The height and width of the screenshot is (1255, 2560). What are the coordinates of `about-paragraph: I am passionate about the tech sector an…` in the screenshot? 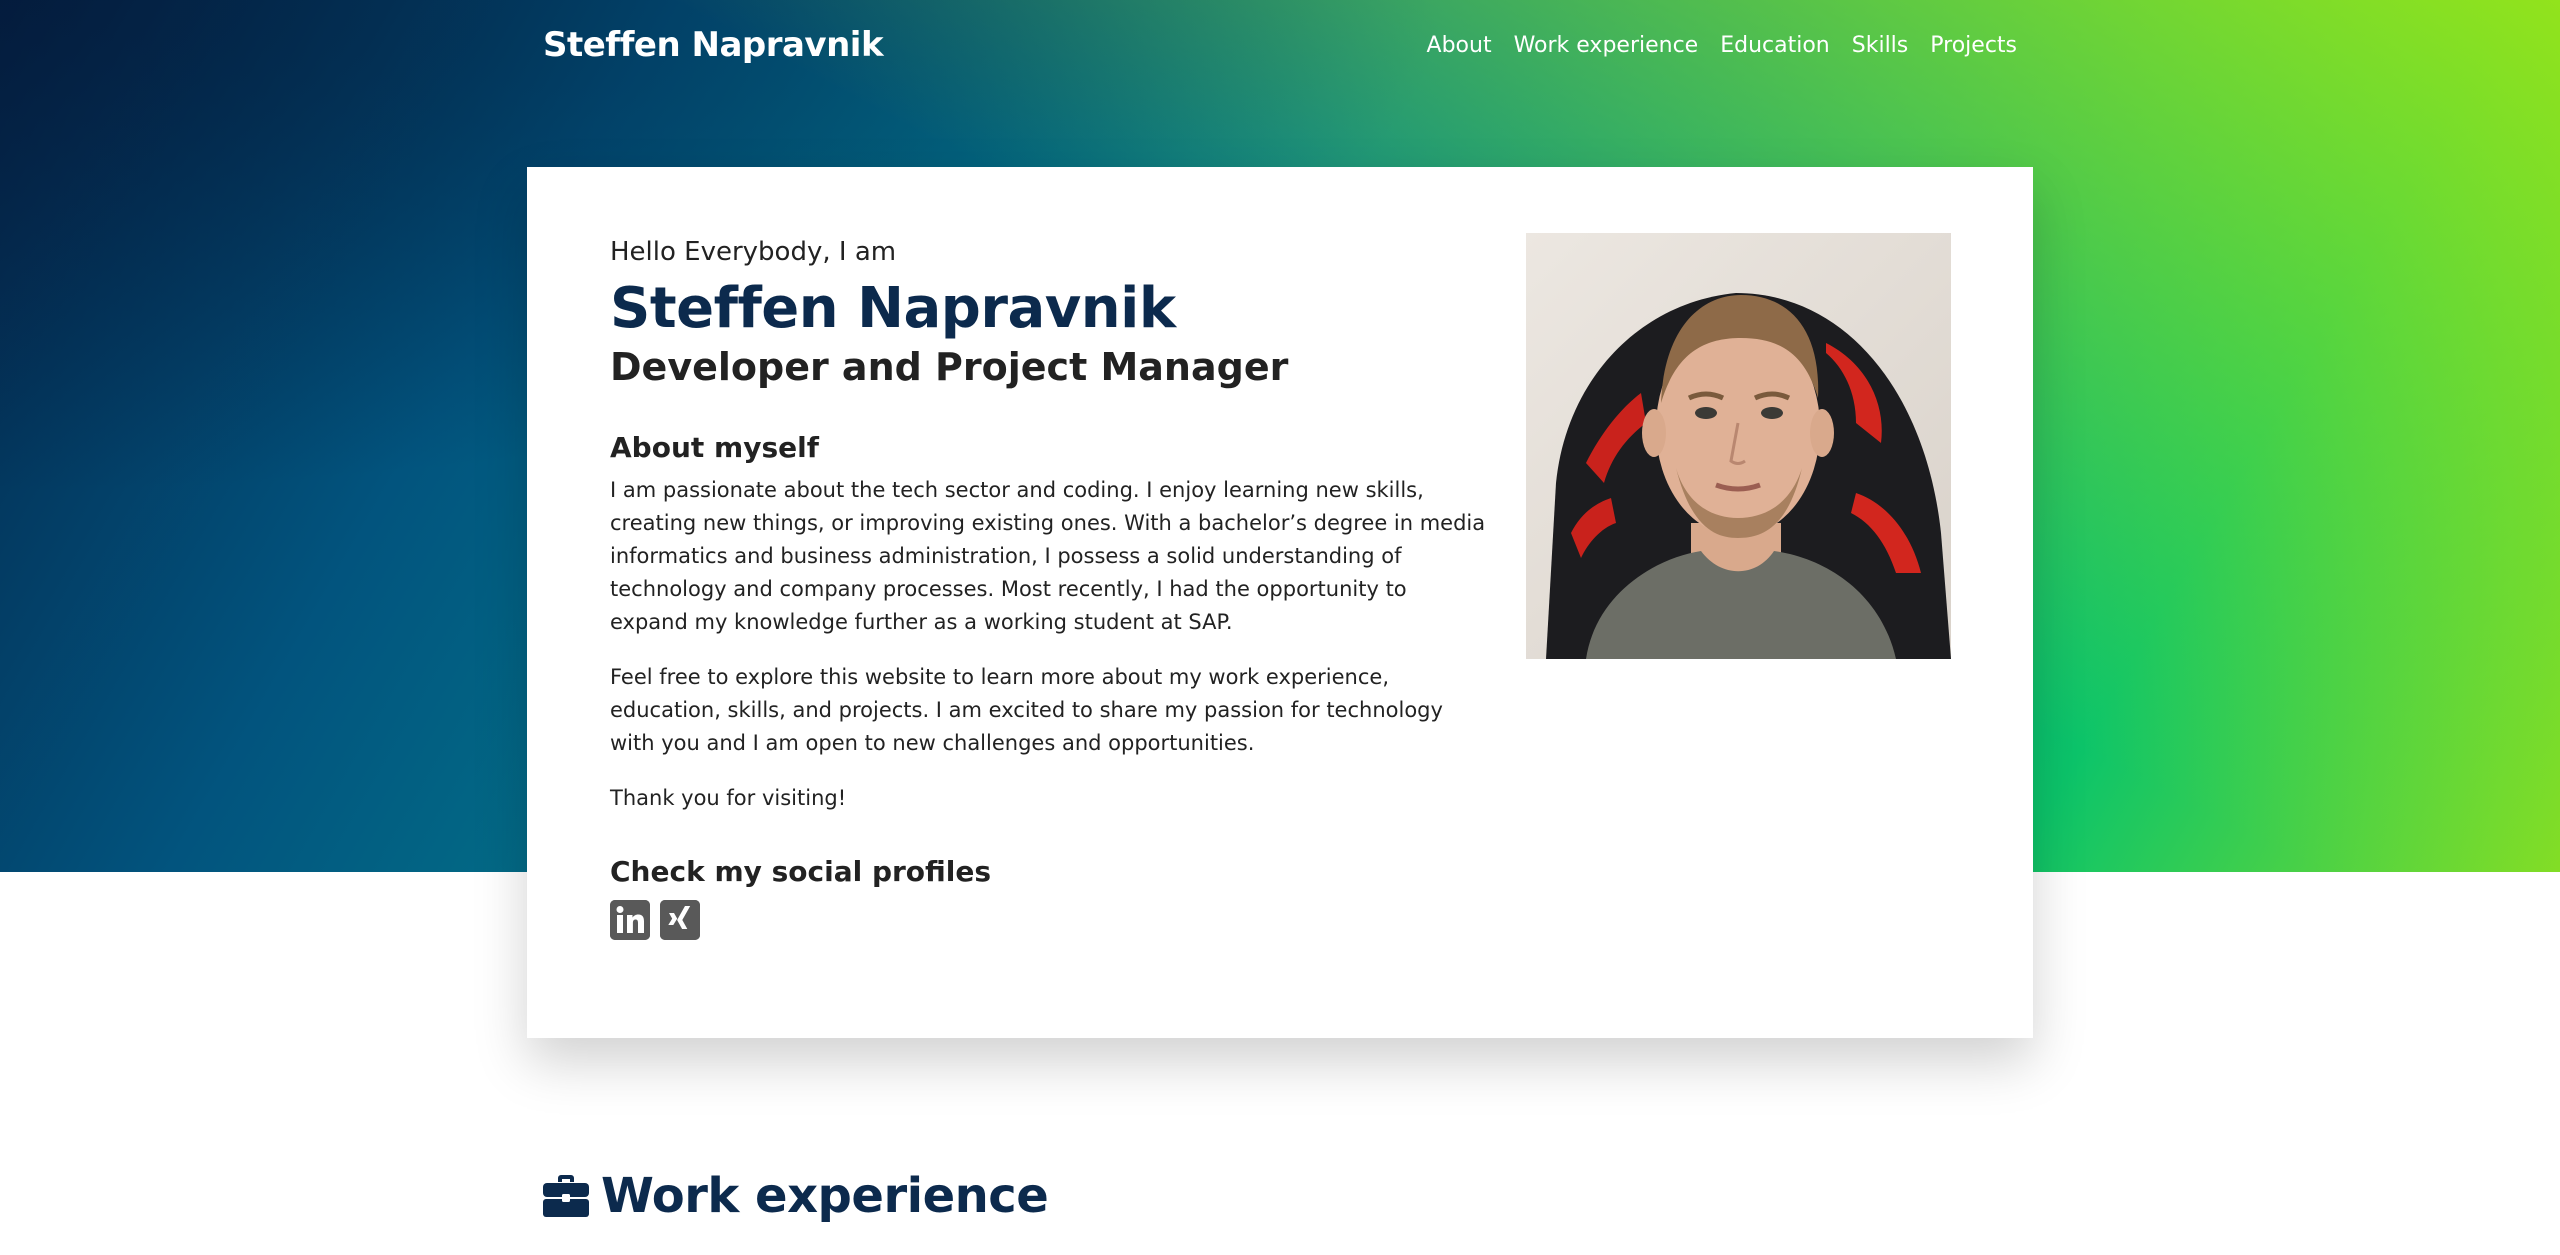 It's located at (1048, 555).